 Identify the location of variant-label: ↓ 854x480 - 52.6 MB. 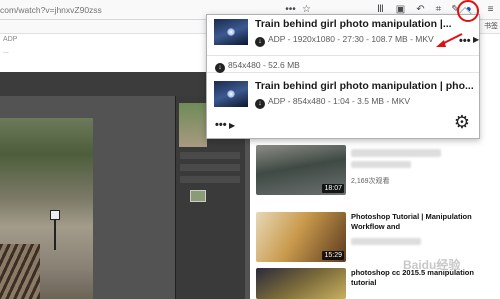
(257, 66).